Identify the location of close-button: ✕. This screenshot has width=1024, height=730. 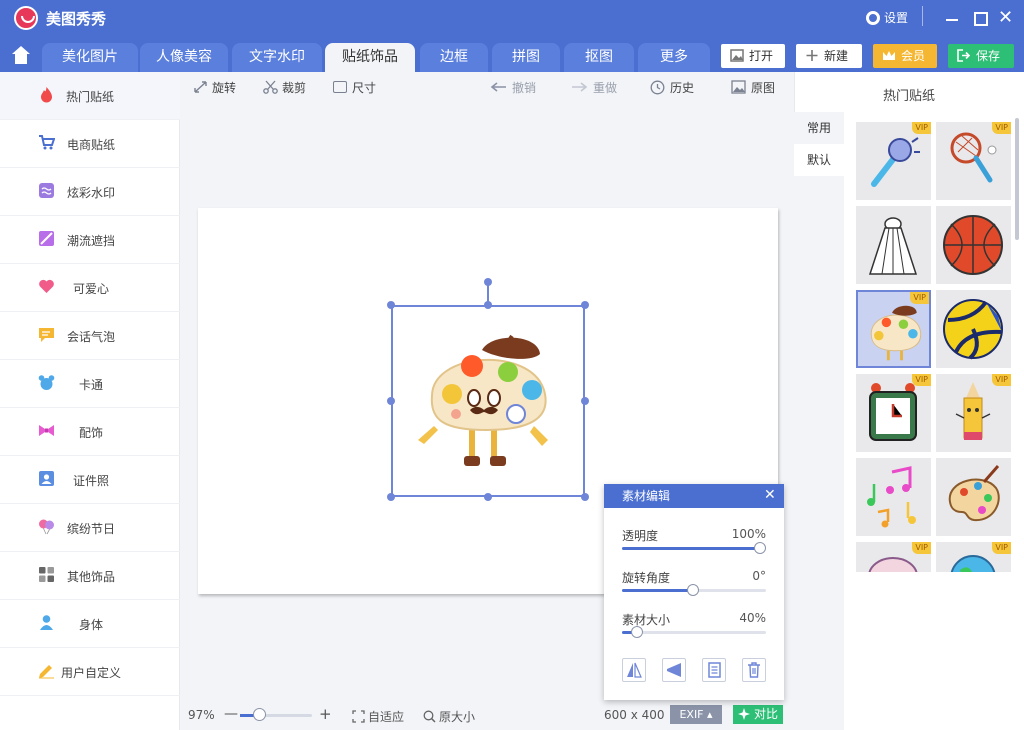
(1006, 18).